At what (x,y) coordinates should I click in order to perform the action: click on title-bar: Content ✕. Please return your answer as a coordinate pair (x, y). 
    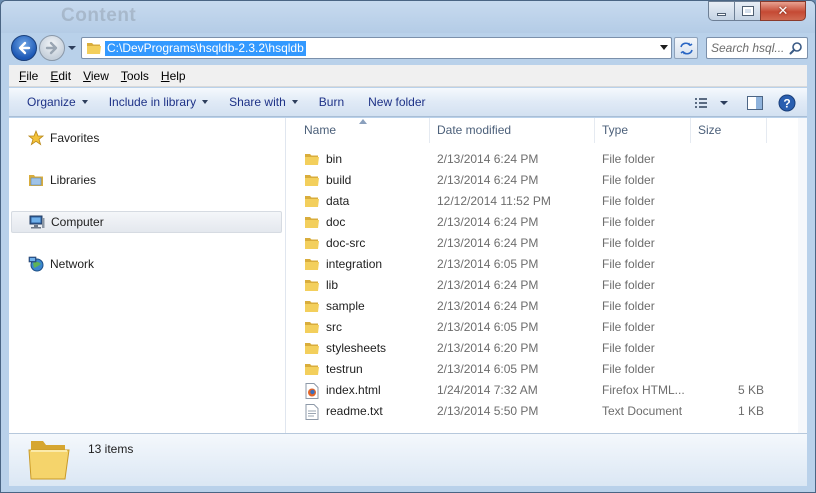
    Looking at the image, I should click on (408, 17).